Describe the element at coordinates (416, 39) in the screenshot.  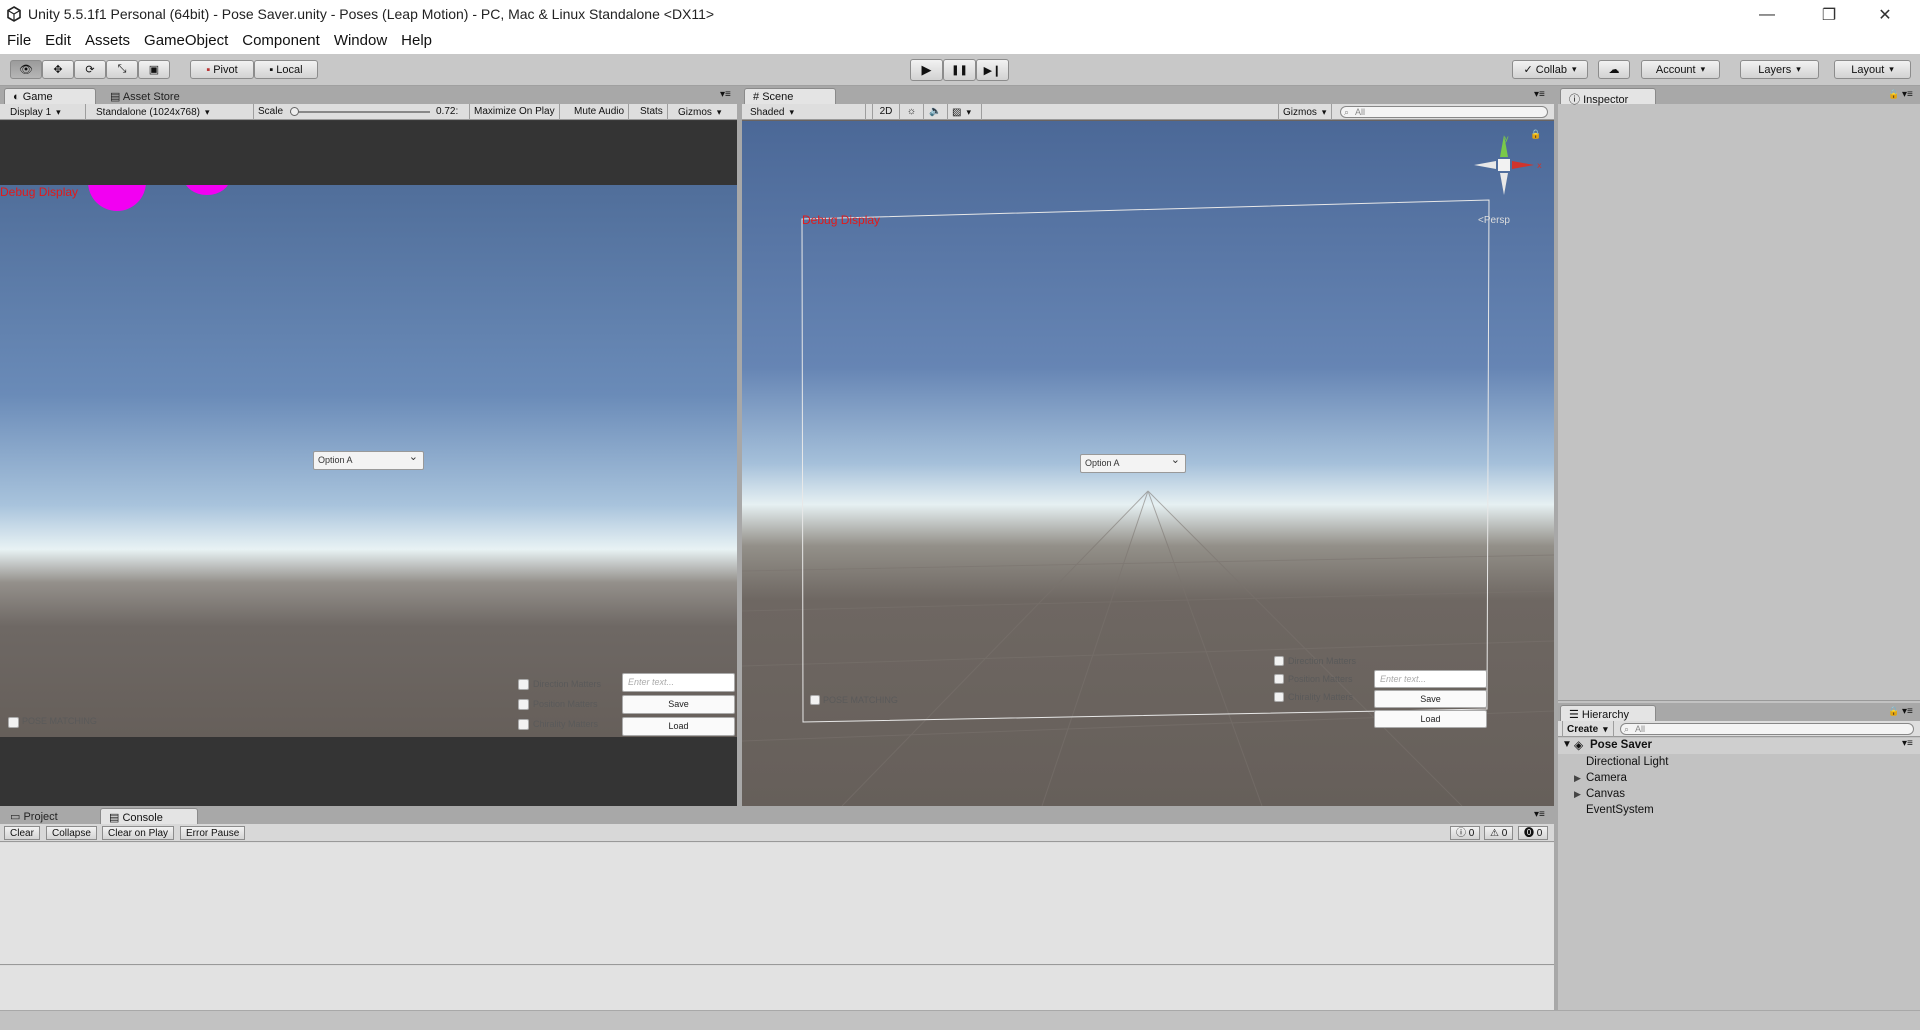
I see `menu-help: Help` at that location.